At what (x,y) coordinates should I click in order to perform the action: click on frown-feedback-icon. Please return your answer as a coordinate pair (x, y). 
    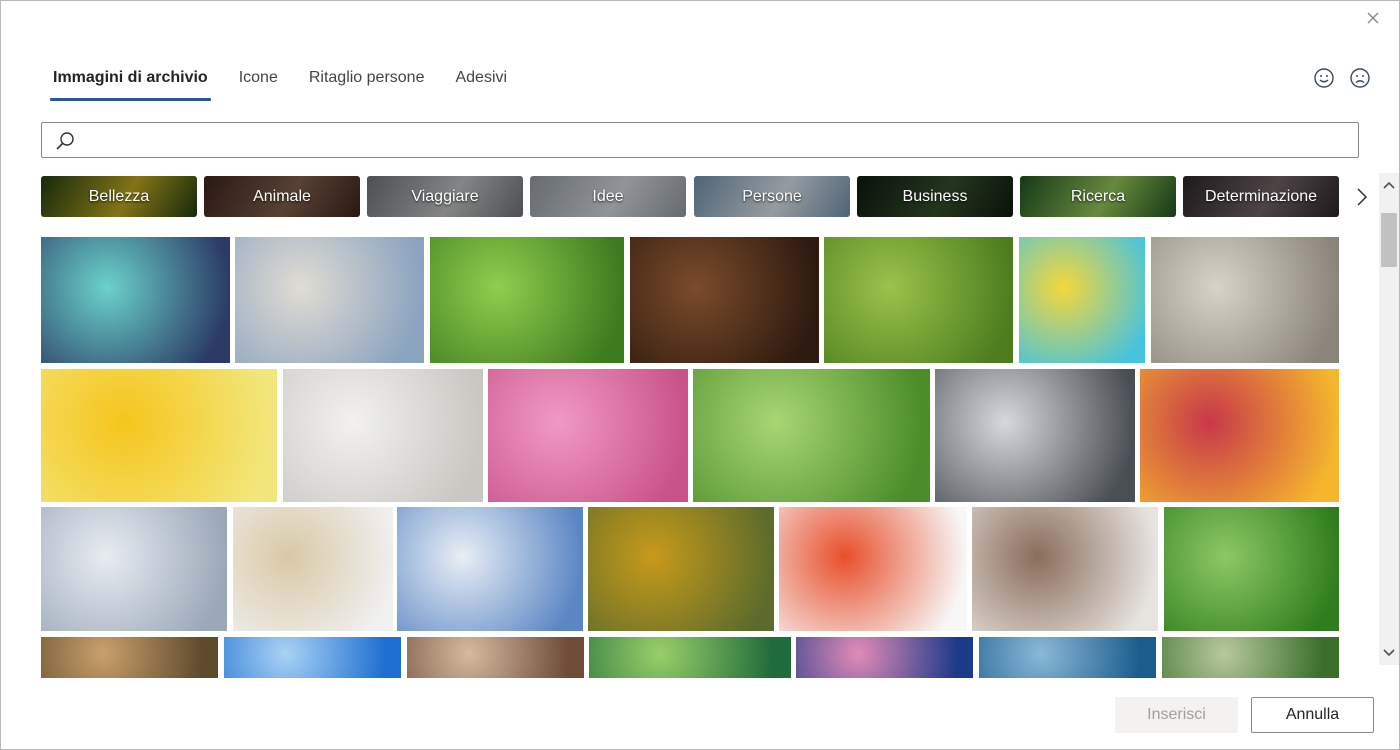
    Looking at the image, I should click on (1360, 78).